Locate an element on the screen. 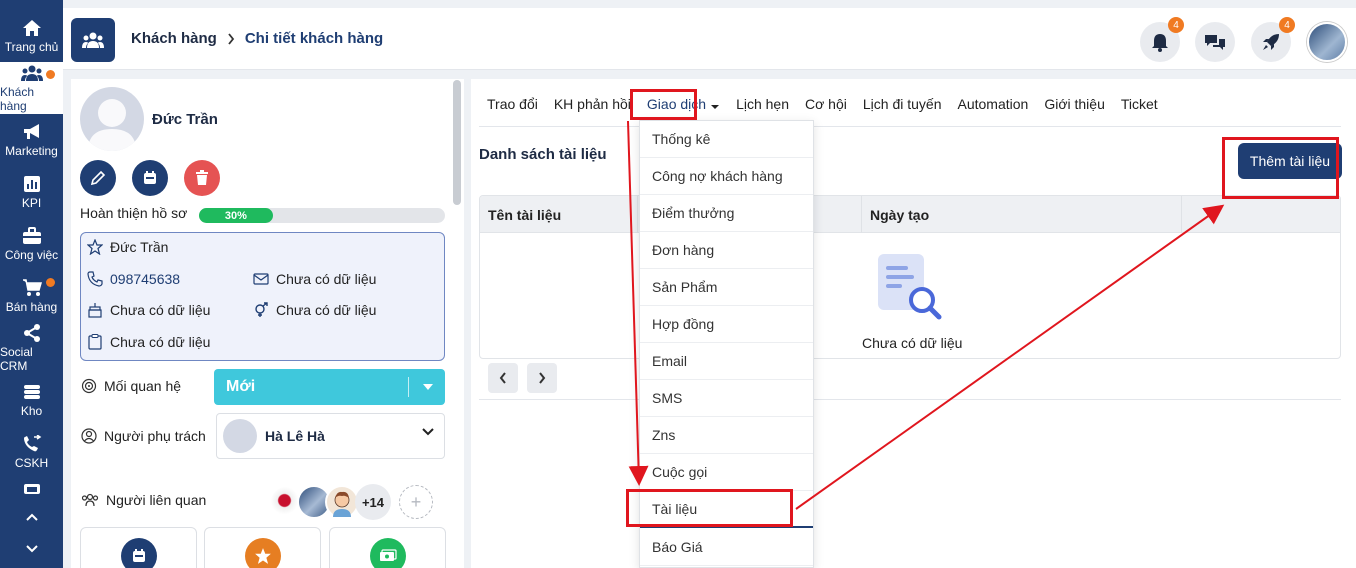 The height and width of the screenshot is (568, 1356). profile-completion-bar: 30% is located at coordinates (322, 215).